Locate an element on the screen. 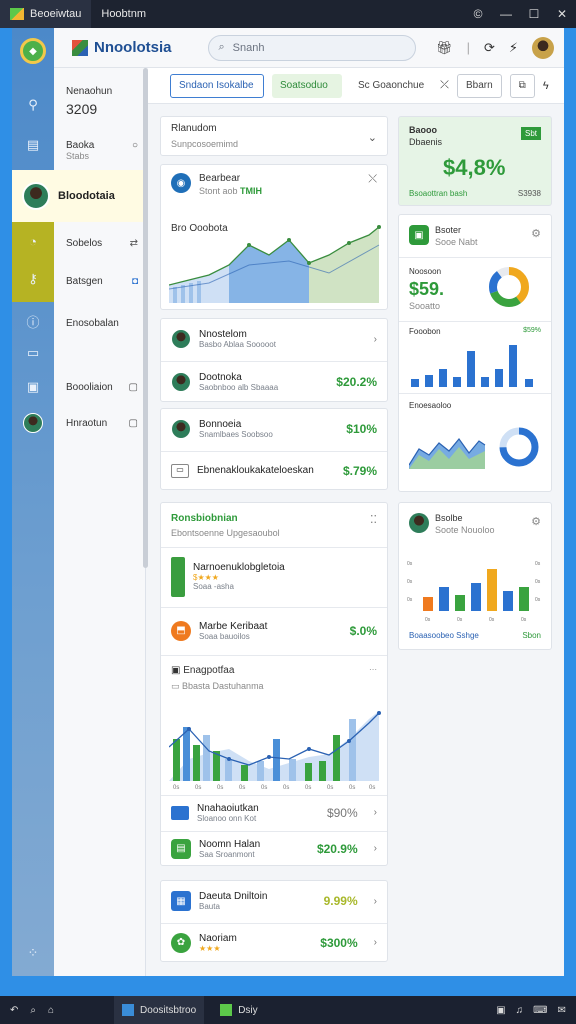 The width and height of the screenshot is (576, 1024). leaf-icon: ✿ is located at coordinates (181, 942).